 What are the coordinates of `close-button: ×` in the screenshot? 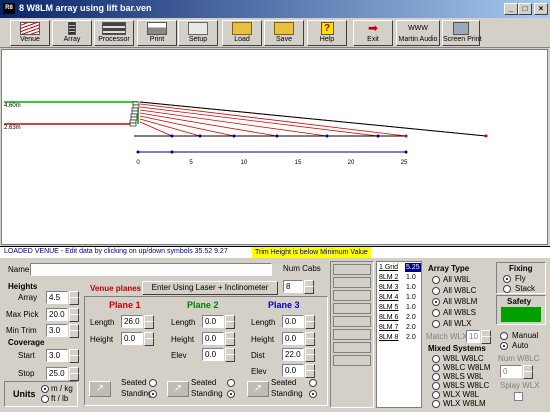 It's located at (541, 9).